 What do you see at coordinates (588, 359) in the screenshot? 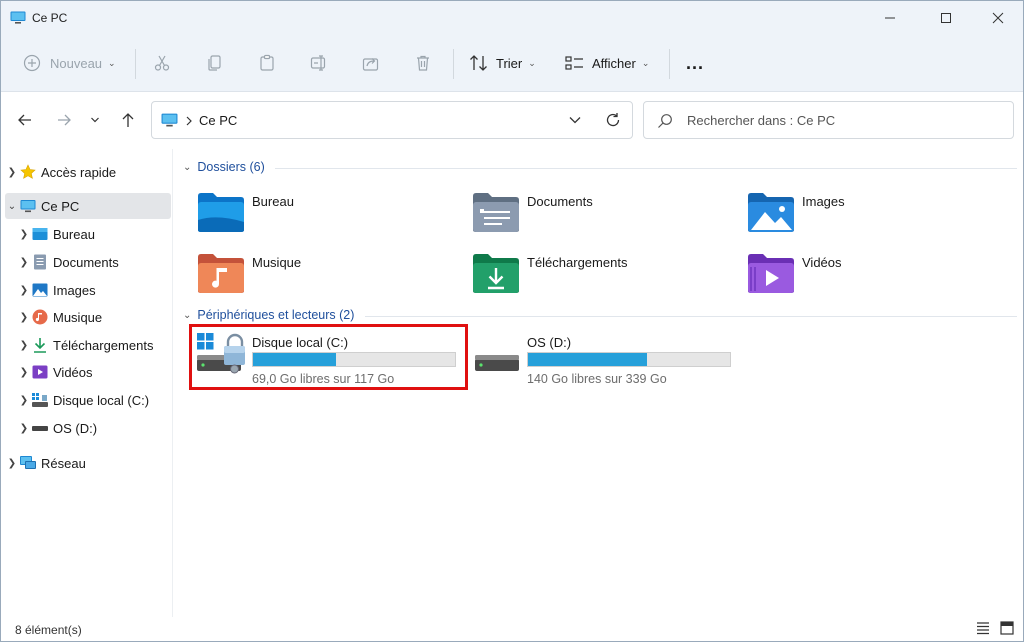
I see `drive-usage-fill` at bounding box center [588, 359].